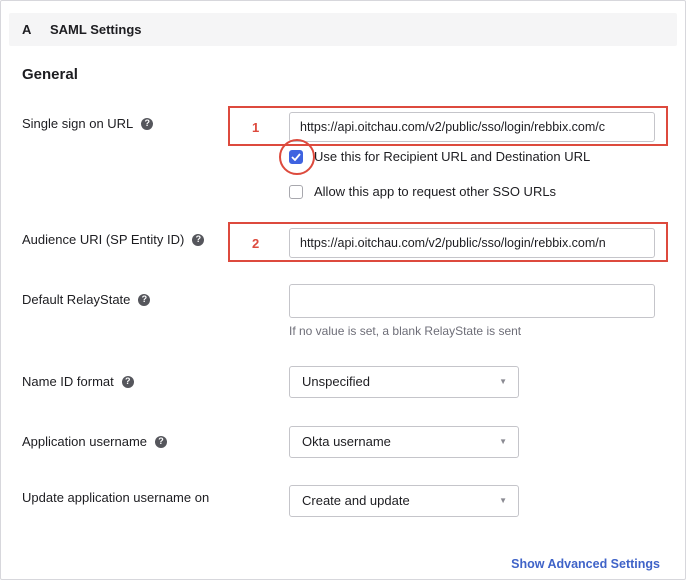  What do you see at coordinates (356, 500) in the screenshot?
I see `update-username-value: Create and update` at bounding box center [356, 500].